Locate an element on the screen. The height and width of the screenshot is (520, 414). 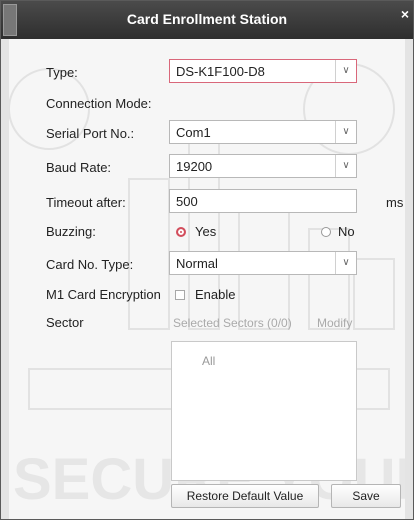
close-icon: × is located at coordinates (405, 14).